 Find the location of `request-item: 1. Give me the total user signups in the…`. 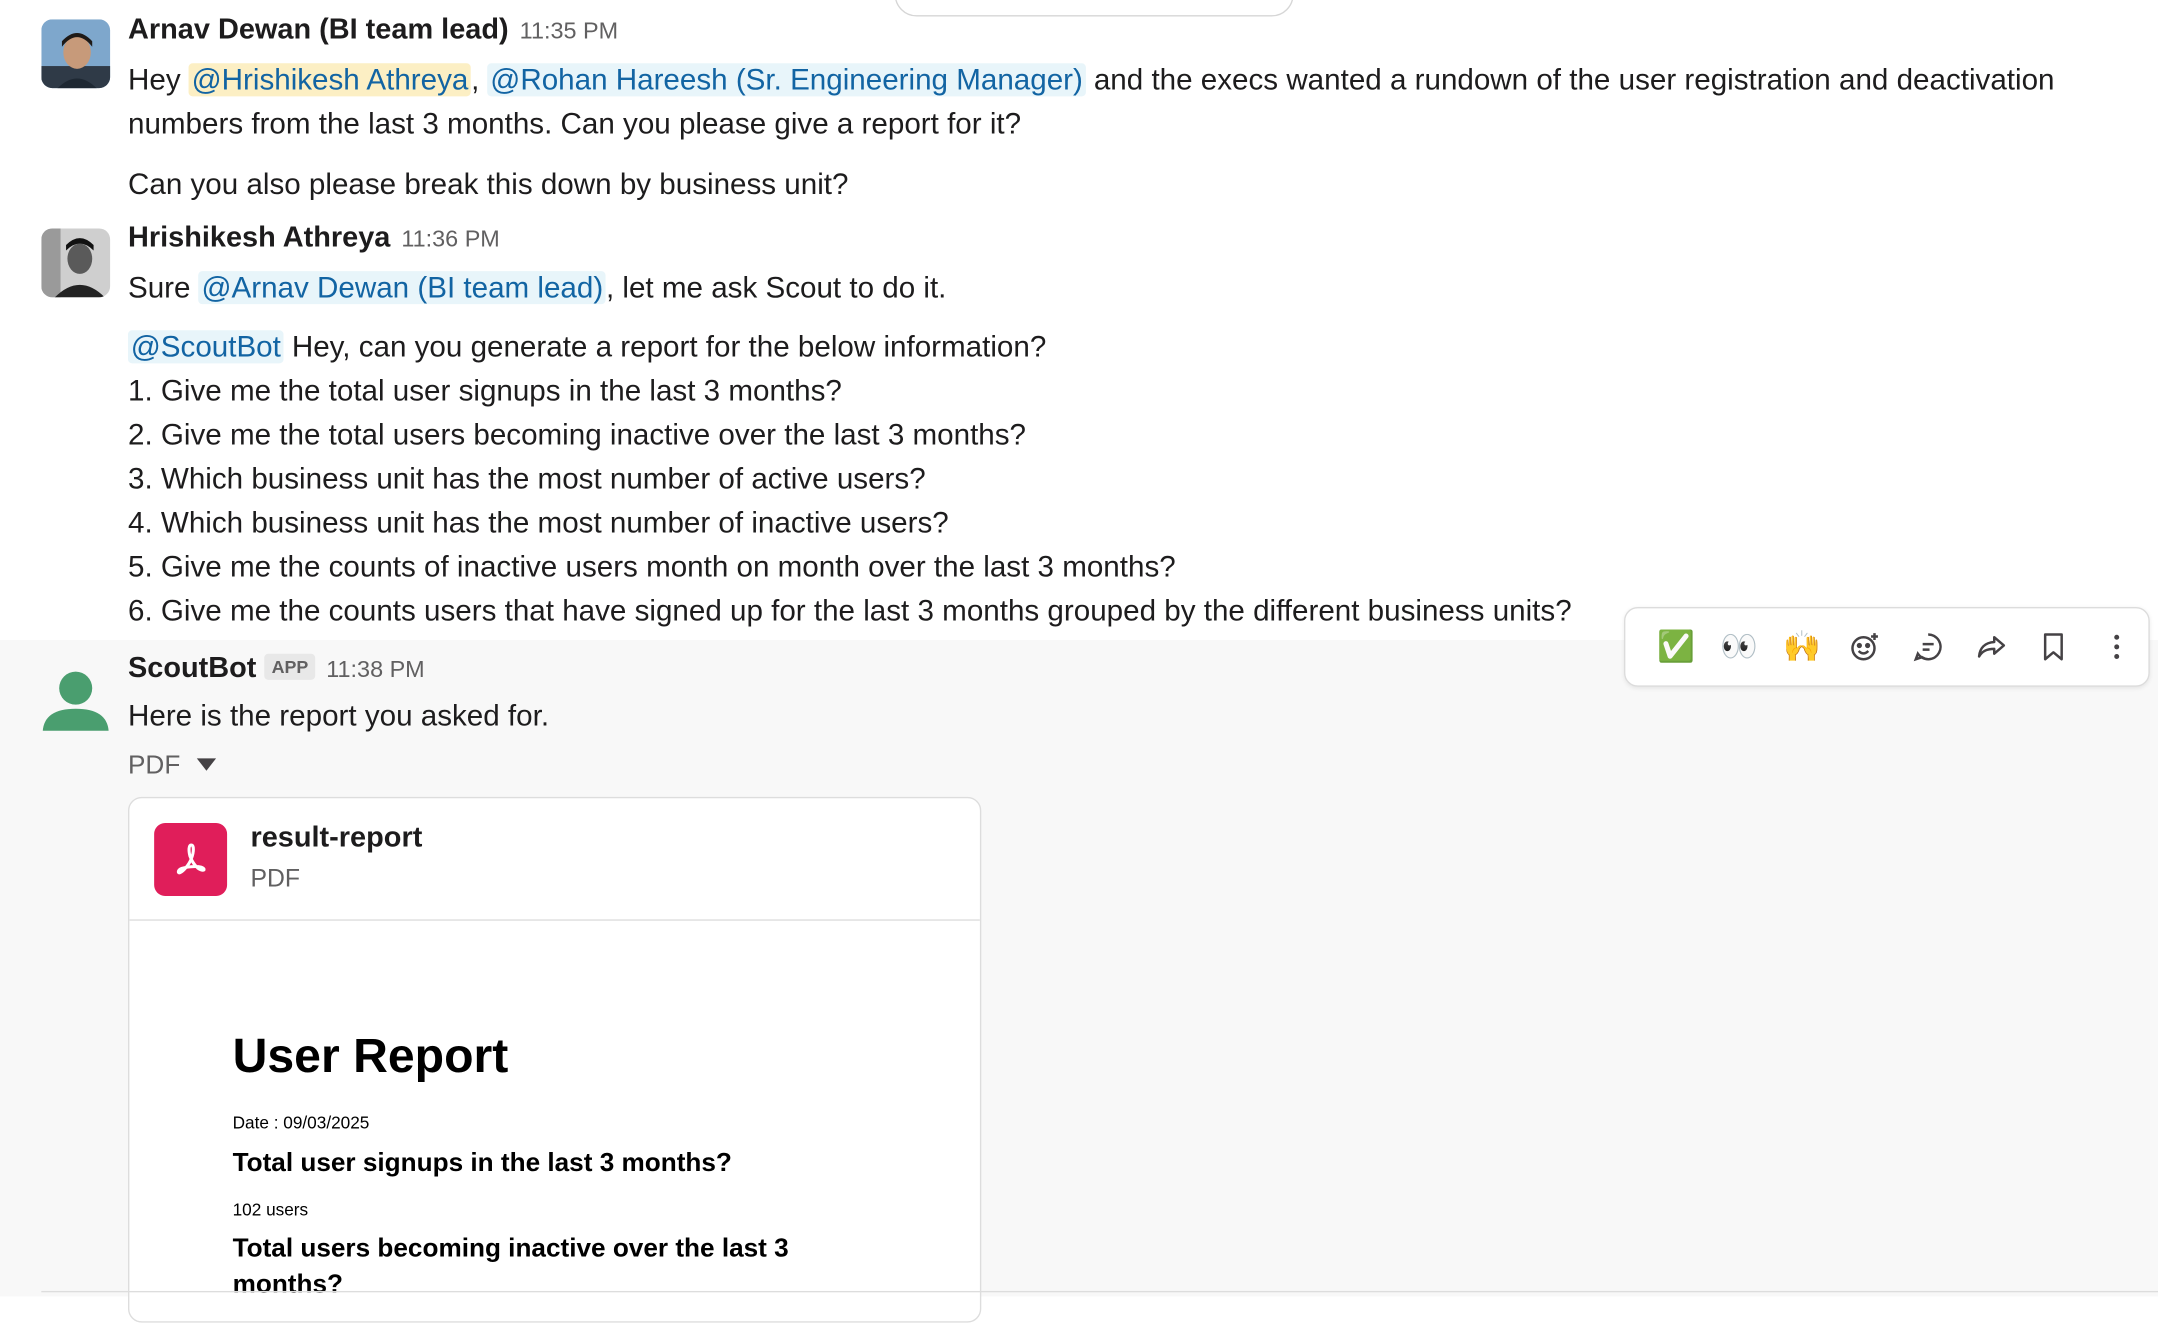

request-item: 1. Give me the total user signups in the… is located at coordinates (484, 391).